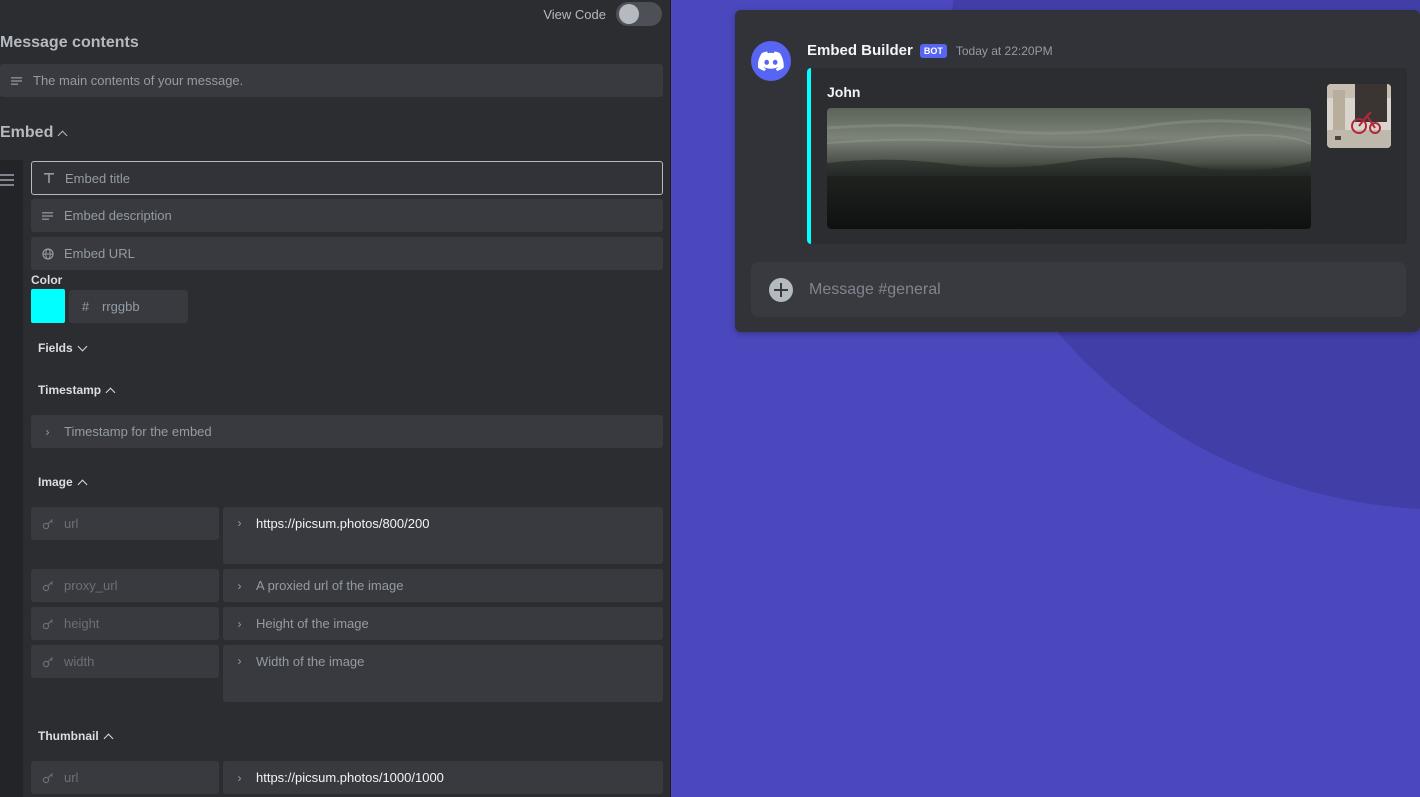  I want to click on image-key-proxy-url-label: proxy_url, so click(91, 585).